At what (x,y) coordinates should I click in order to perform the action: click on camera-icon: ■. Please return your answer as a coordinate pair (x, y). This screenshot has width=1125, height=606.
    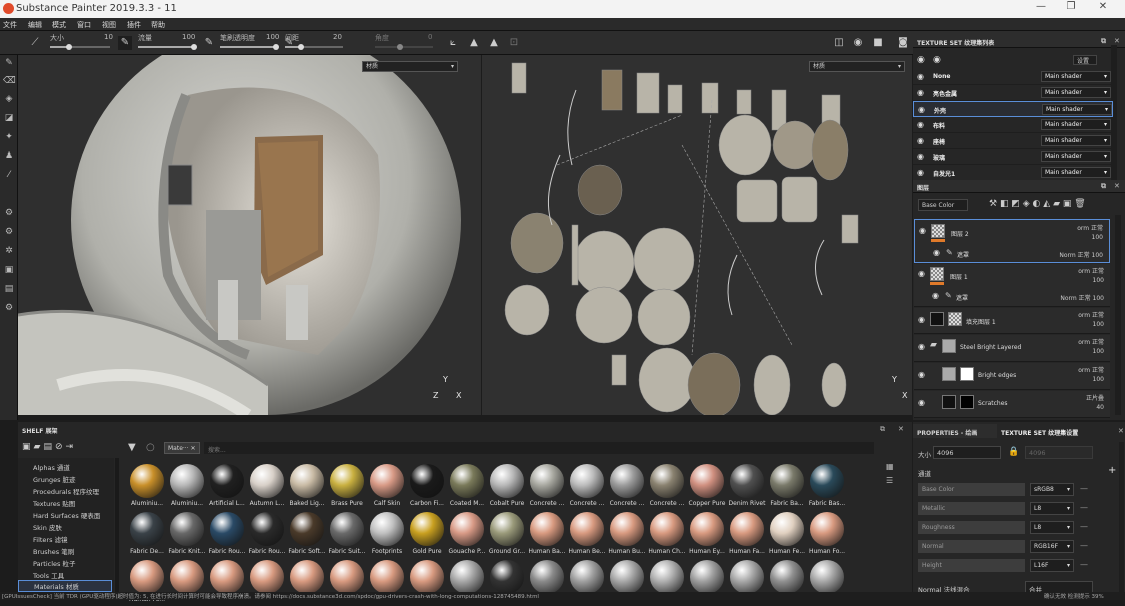
    Looking at the image, I should click on (878, 43).